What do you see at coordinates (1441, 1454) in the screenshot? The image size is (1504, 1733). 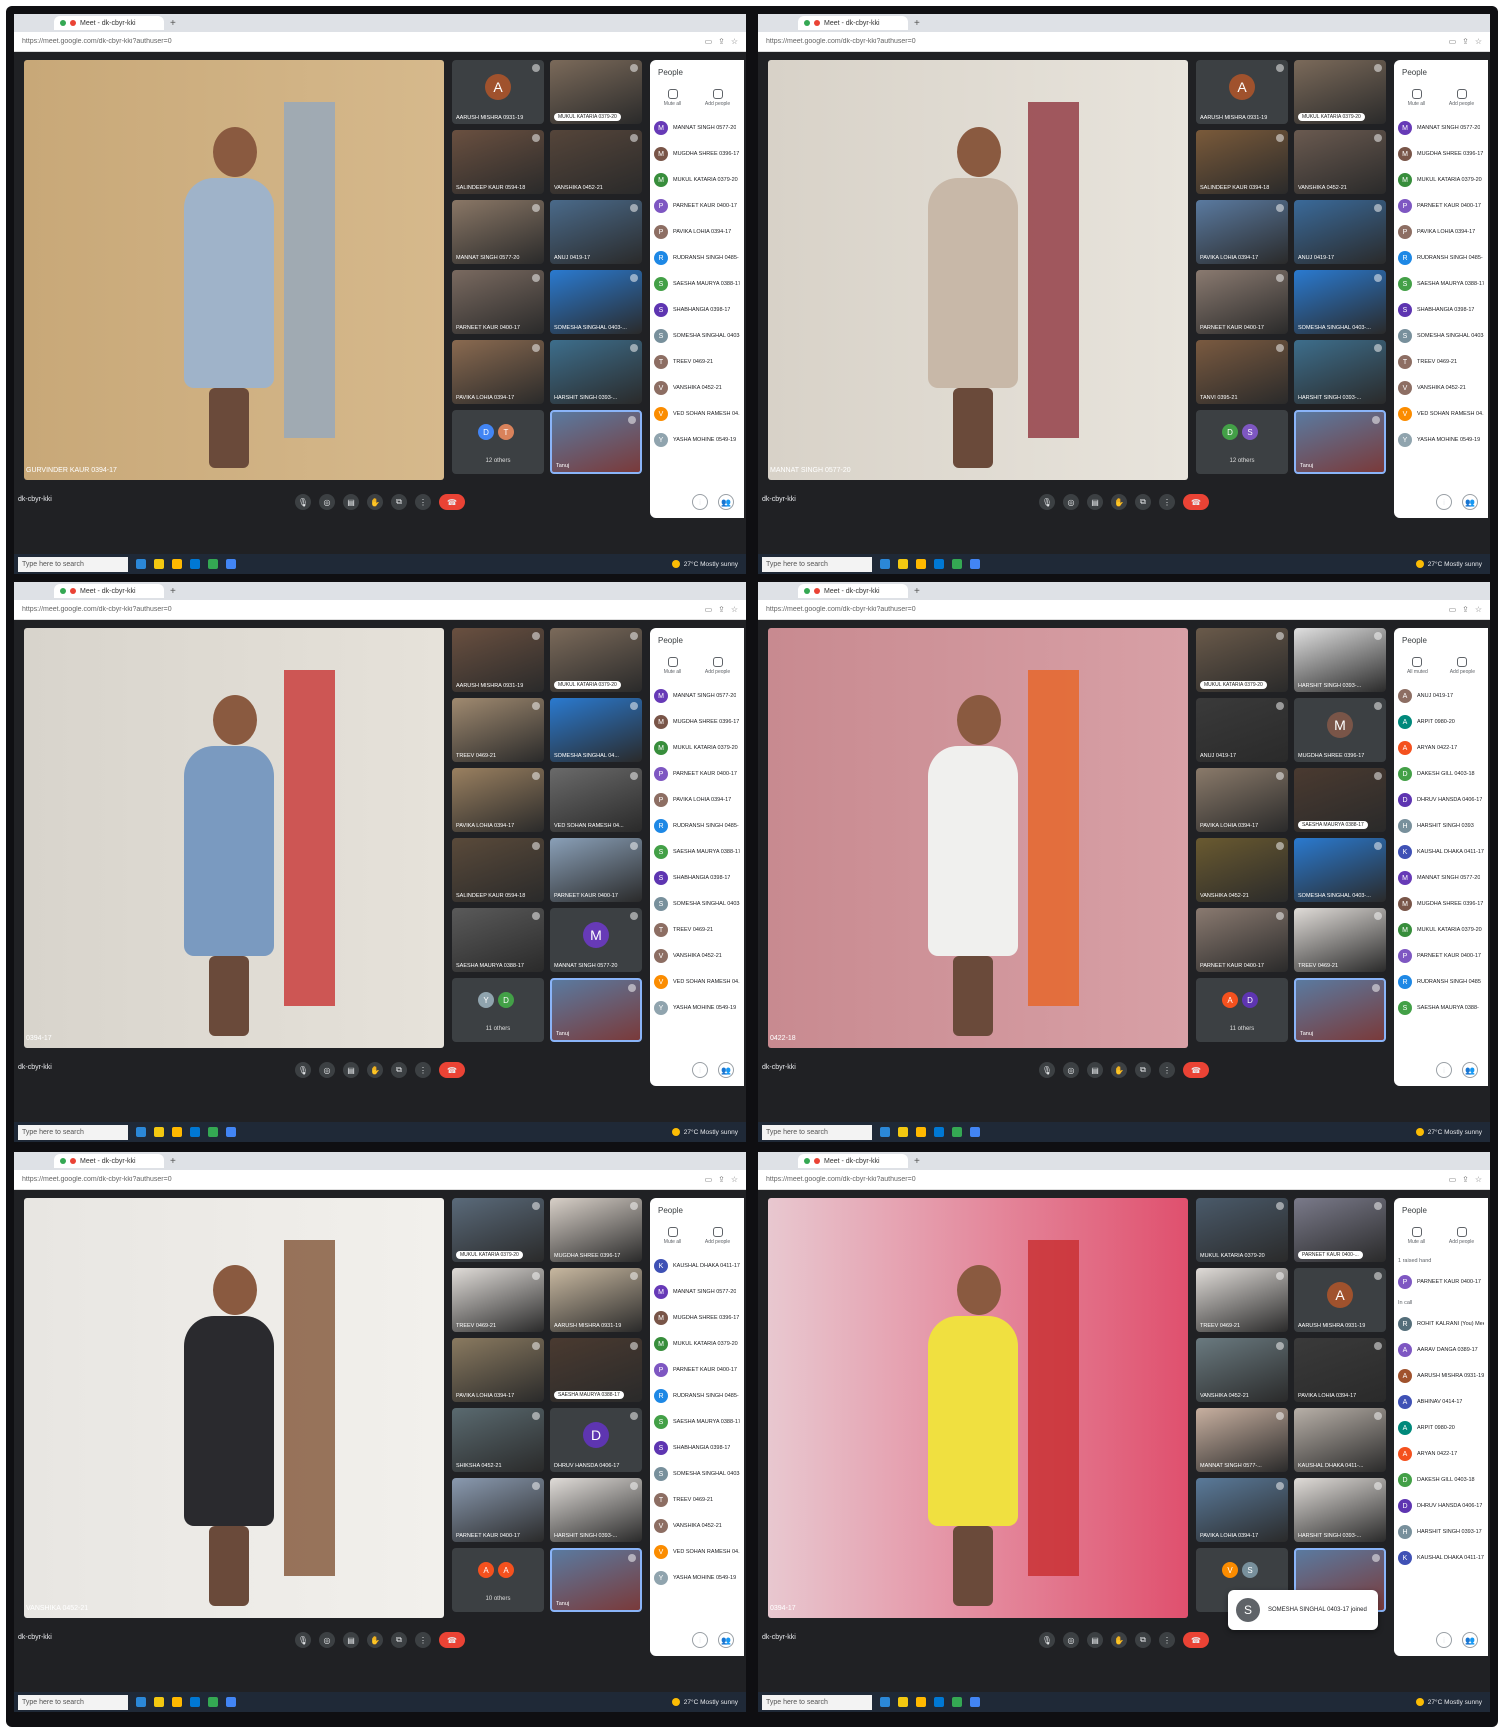 I see `people-list-item: A ARYAN 0422-17` at bounding box center [1441, 1454].